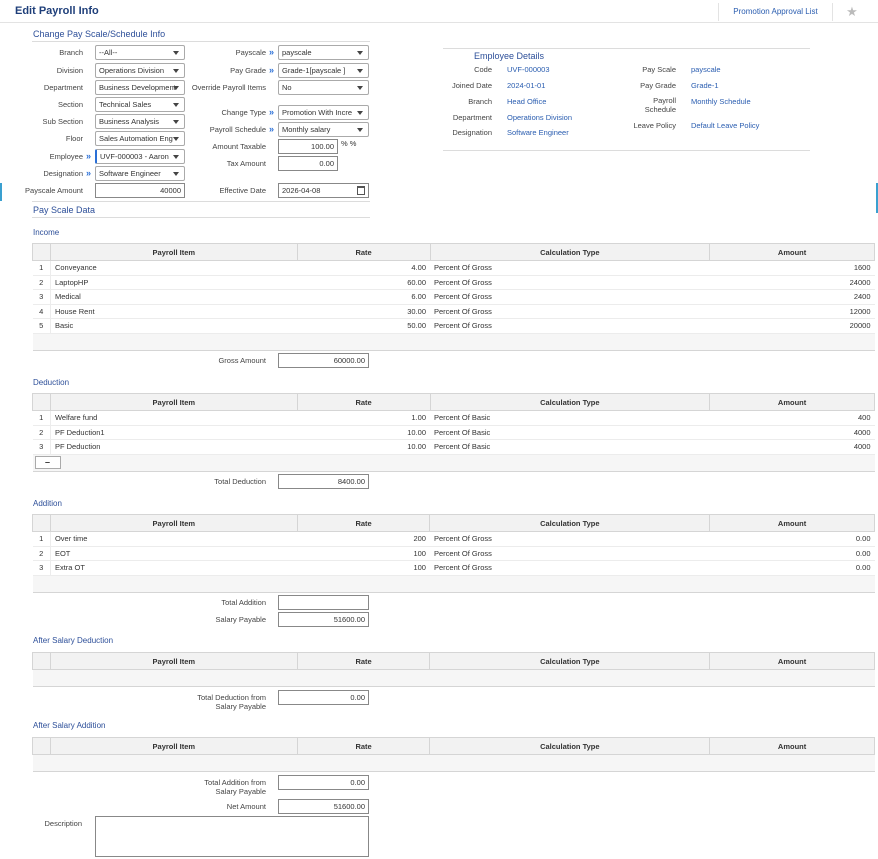 The image size is (878, 859). I want to click on tax-amount-input: 0.00, so click(308, 163).